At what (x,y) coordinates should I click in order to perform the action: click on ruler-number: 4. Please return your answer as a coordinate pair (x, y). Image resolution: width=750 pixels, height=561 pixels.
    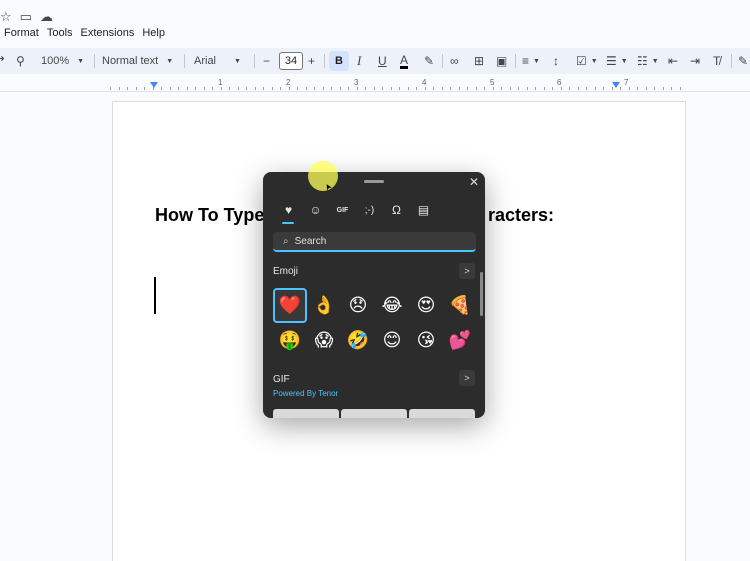
    Looking at the image, I should click on (424, 82).